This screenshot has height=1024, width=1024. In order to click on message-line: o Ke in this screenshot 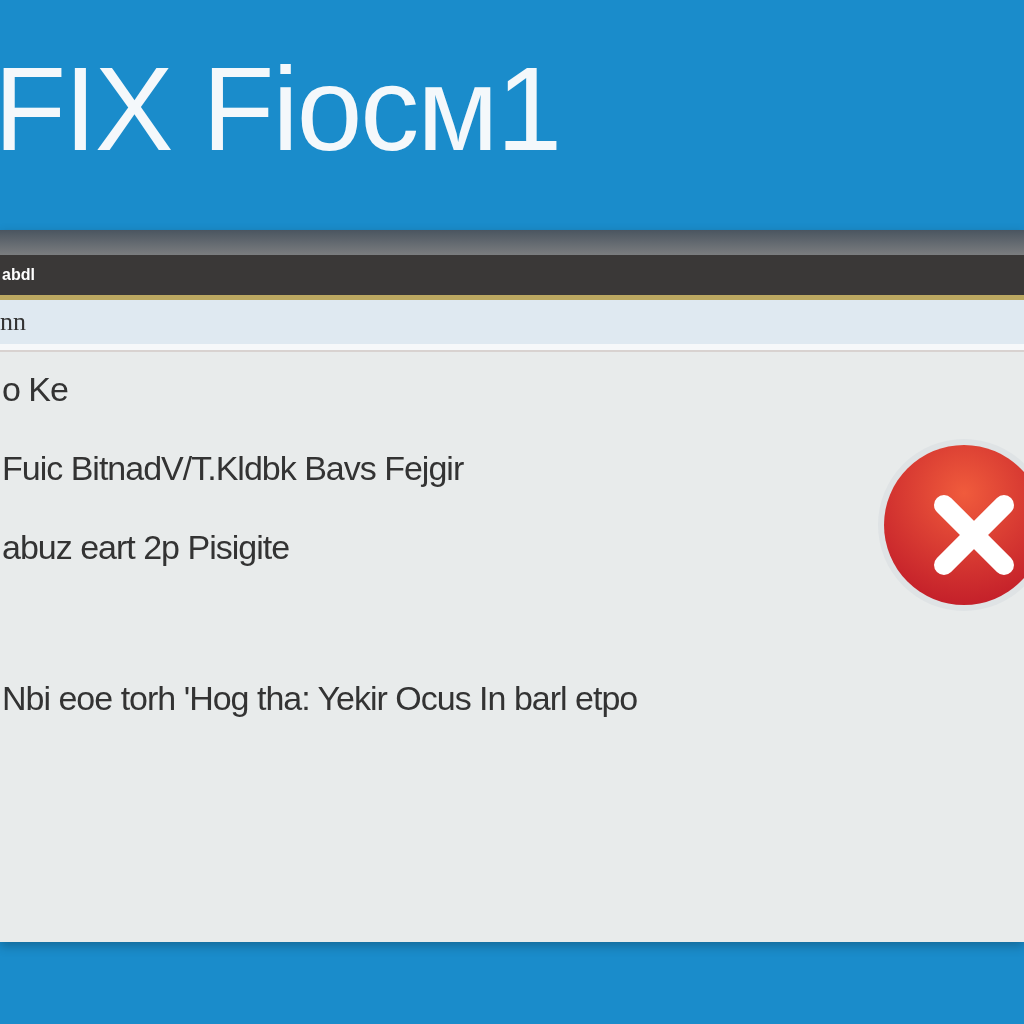, I will do `click(35, 389)`.